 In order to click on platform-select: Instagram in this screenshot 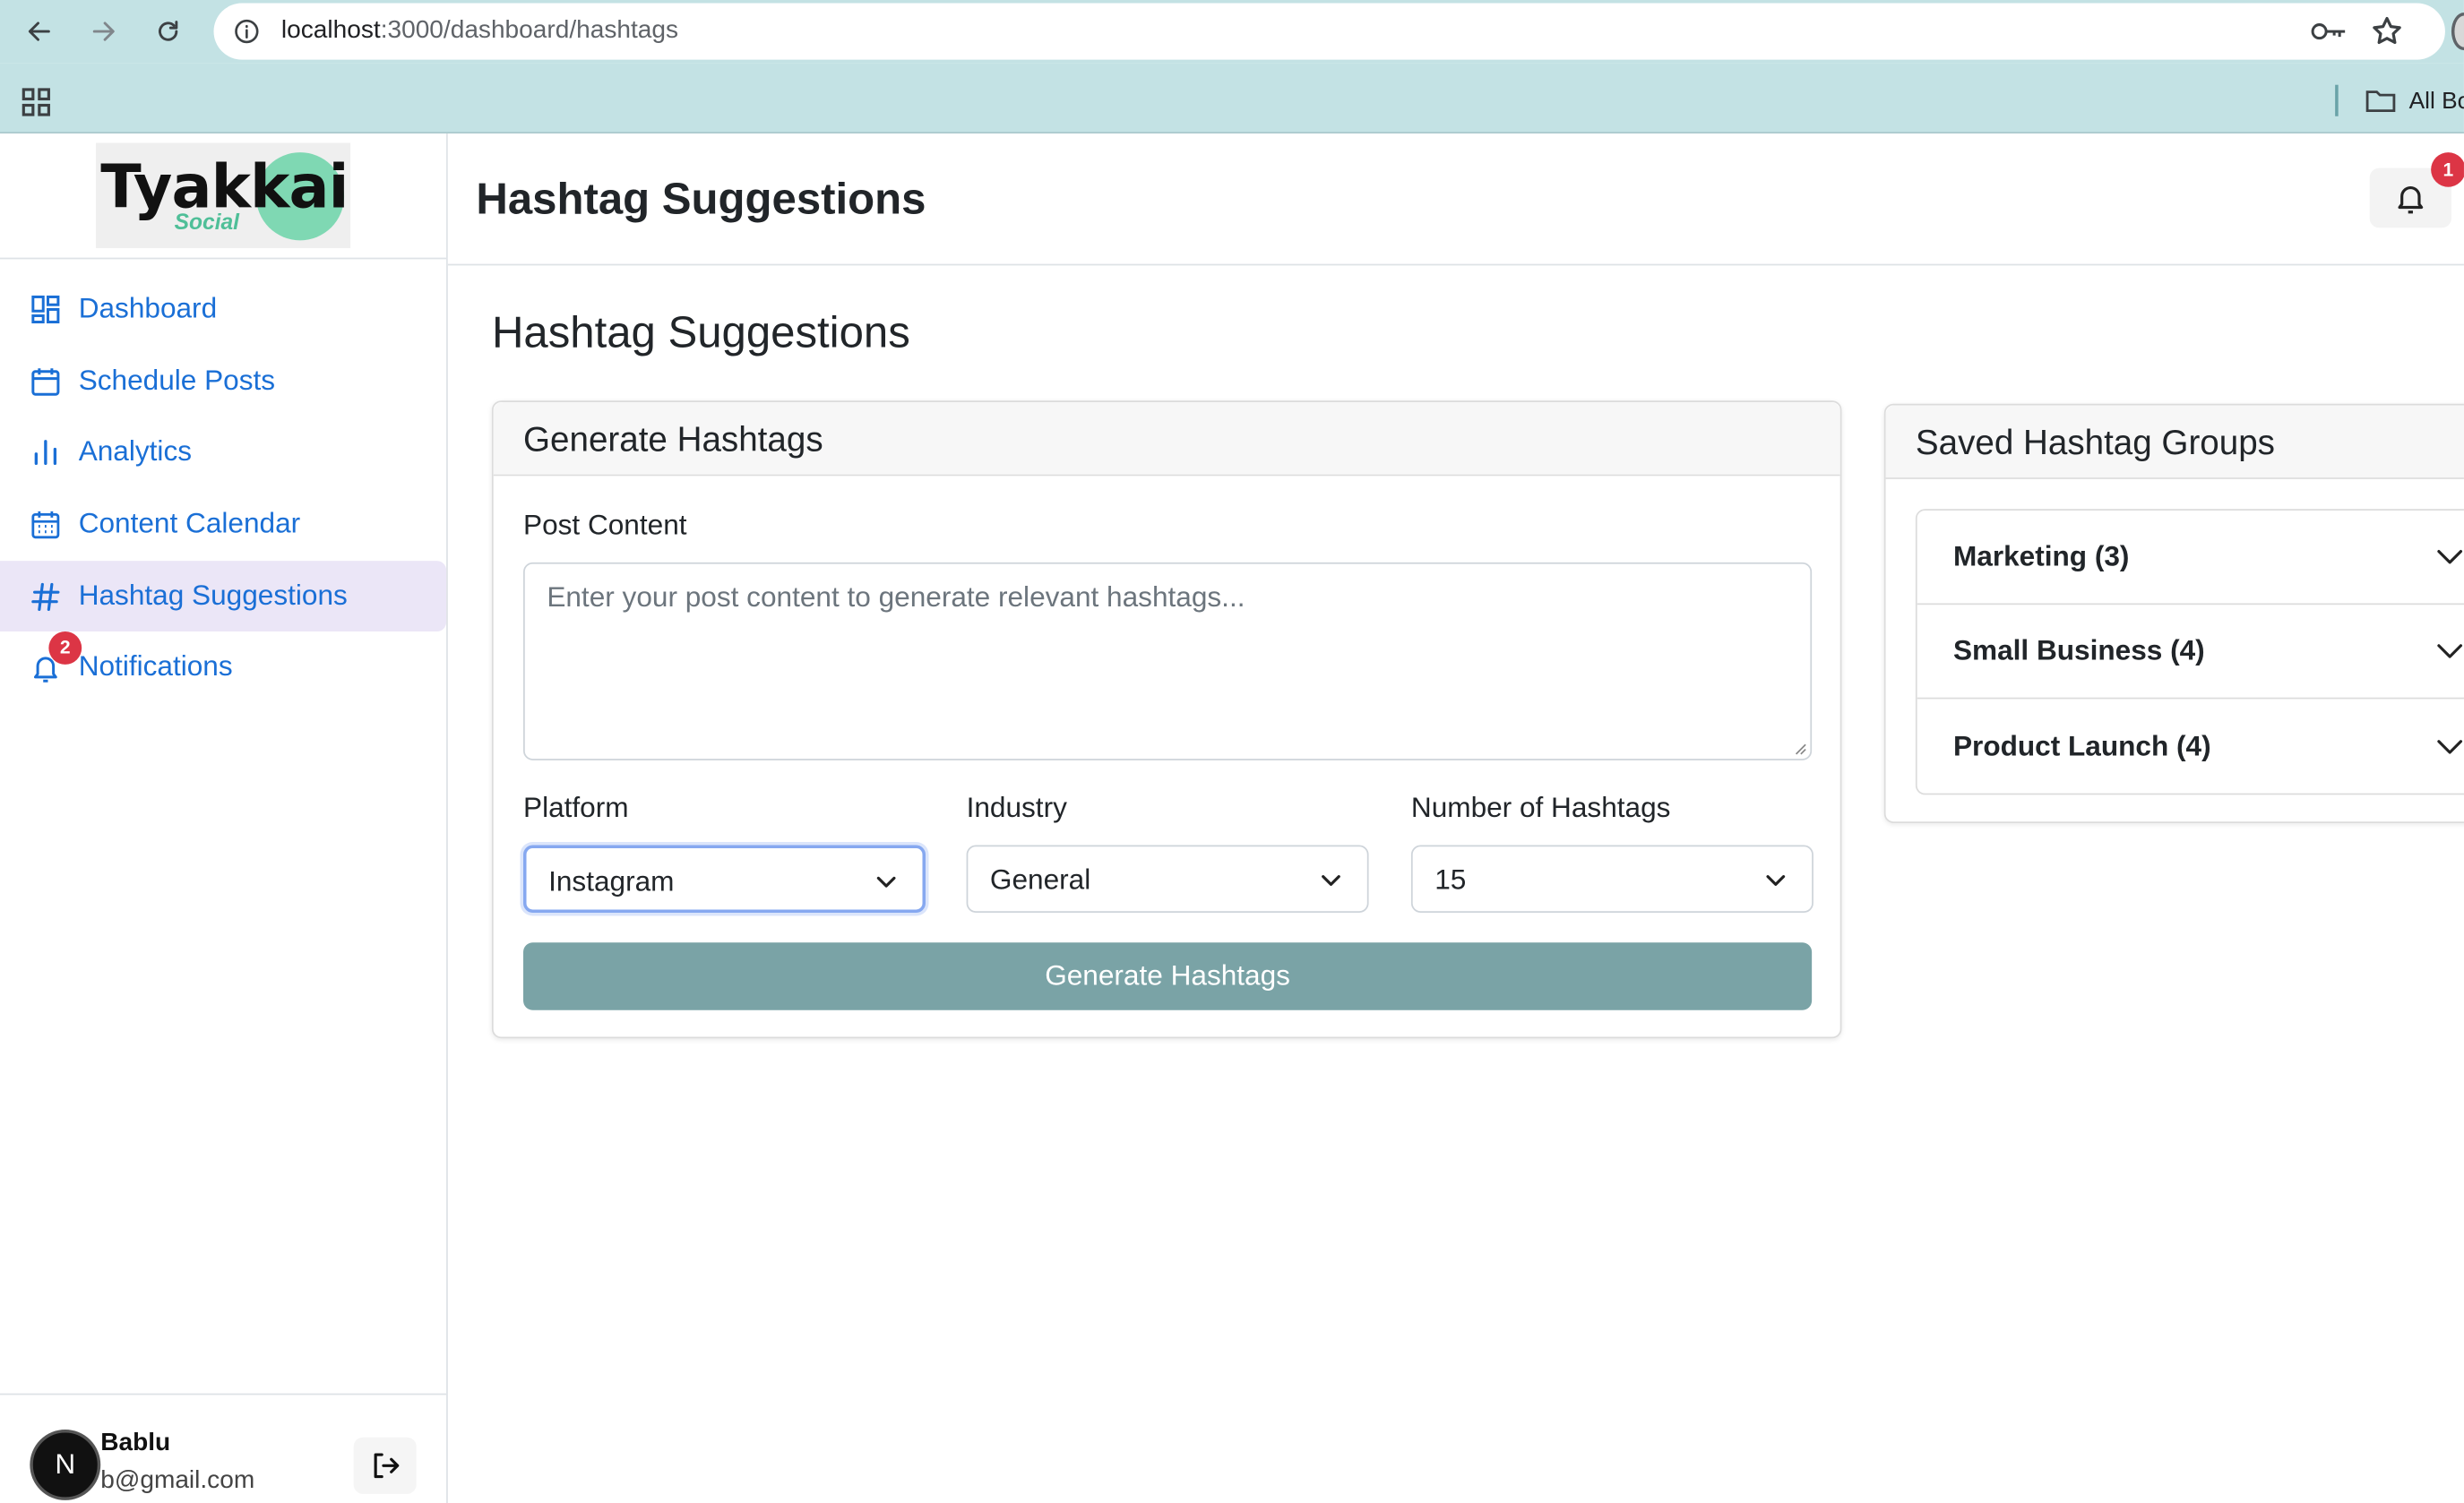, I will do `click(724, 879)`.